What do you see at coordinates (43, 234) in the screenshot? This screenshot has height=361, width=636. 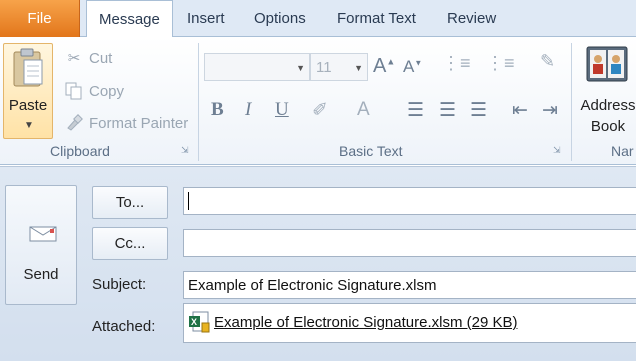 I see `envelope-icon` at bounding box center [43, 234].